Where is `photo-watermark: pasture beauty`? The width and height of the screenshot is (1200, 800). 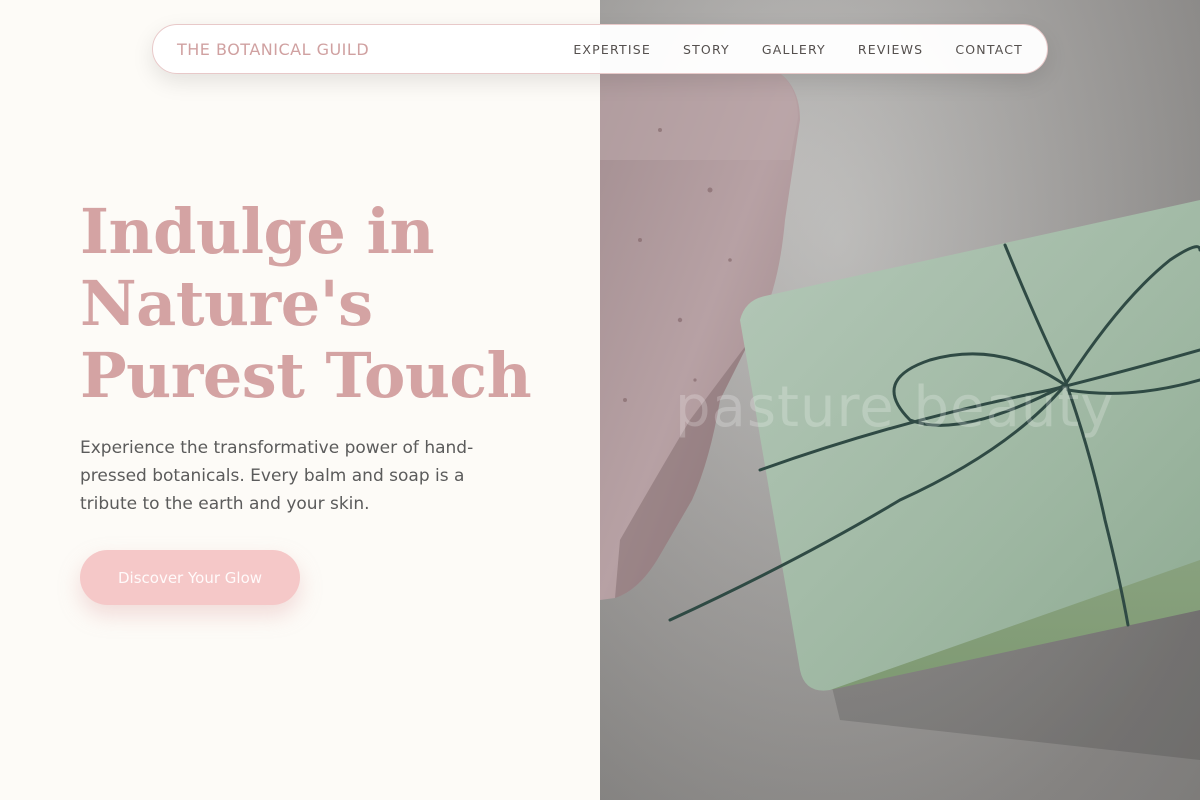 photo-watermark: pasture beauty is located at coordinates (895, 407).